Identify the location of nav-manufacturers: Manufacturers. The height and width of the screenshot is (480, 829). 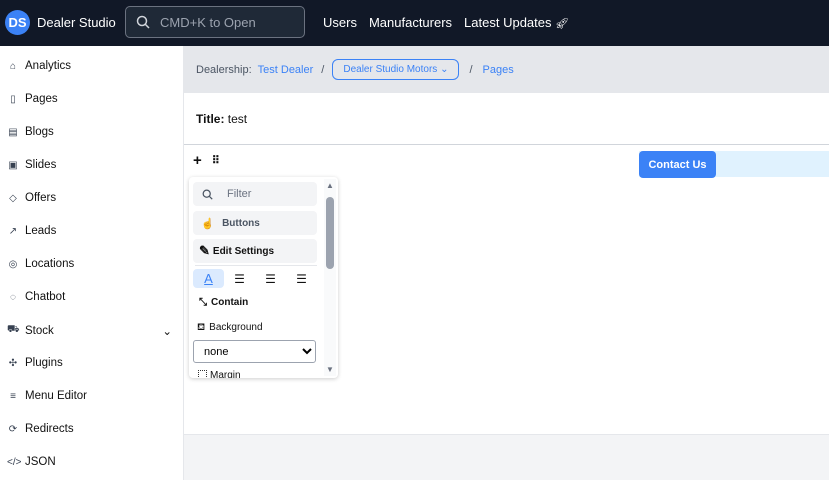
(410, 22).